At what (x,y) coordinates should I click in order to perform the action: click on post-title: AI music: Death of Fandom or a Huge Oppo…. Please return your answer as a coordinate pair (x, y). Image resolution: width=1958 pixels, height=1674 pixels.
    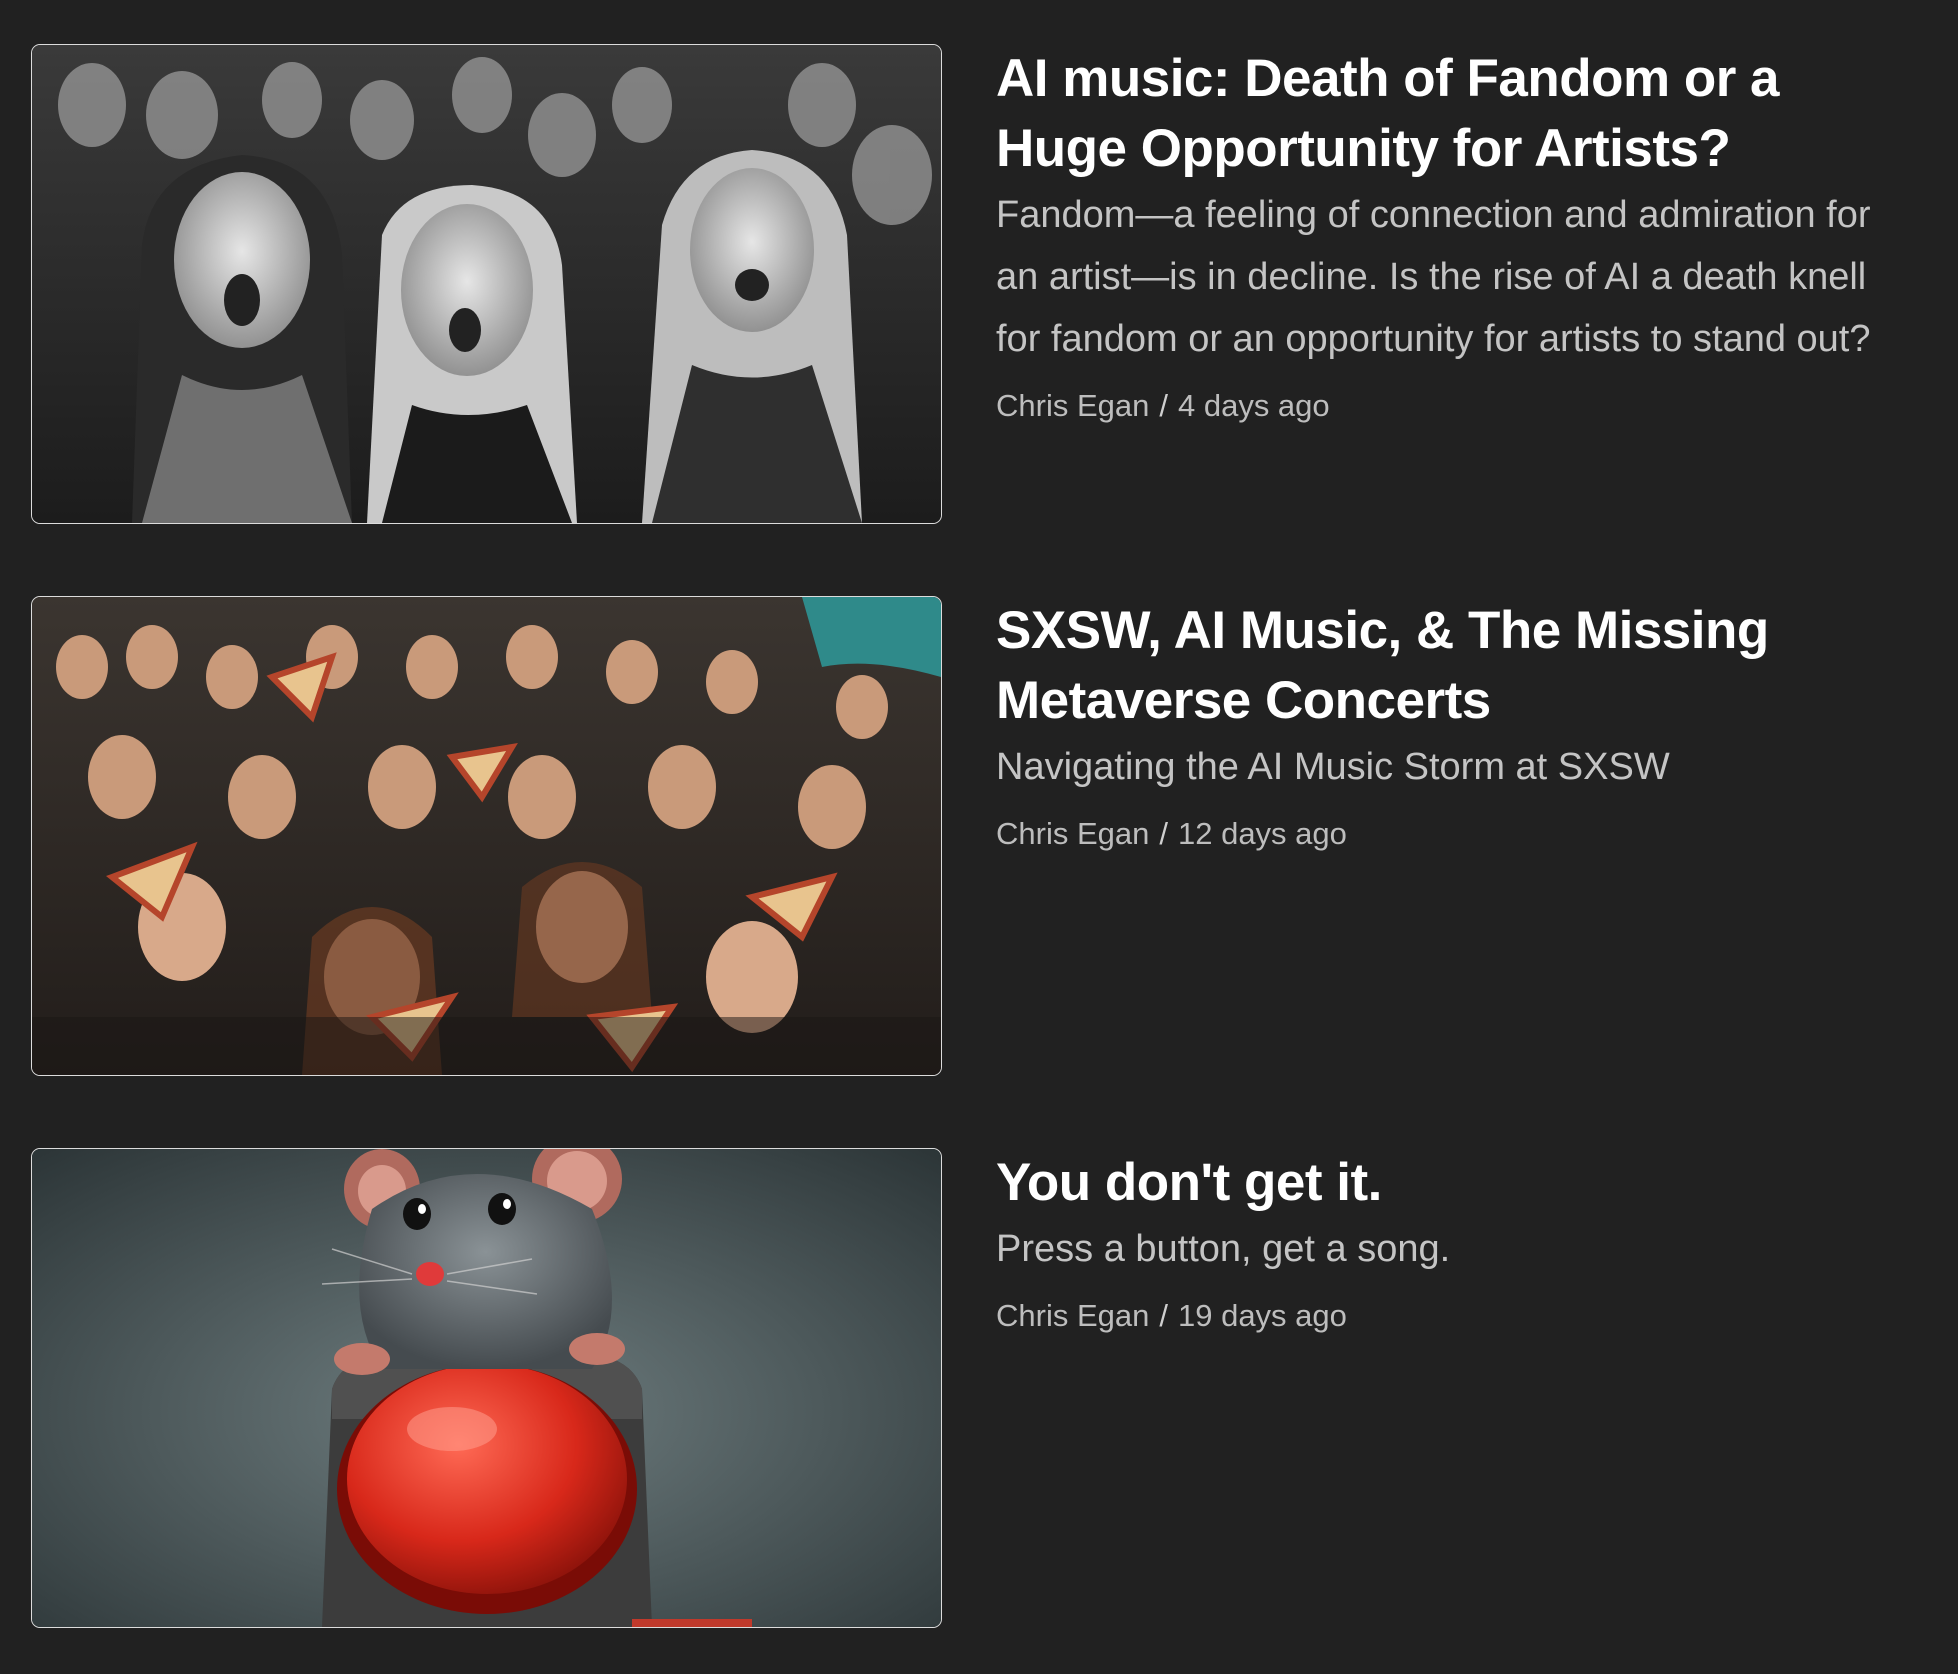
    Looking at the image, I should click on (1436, 114).